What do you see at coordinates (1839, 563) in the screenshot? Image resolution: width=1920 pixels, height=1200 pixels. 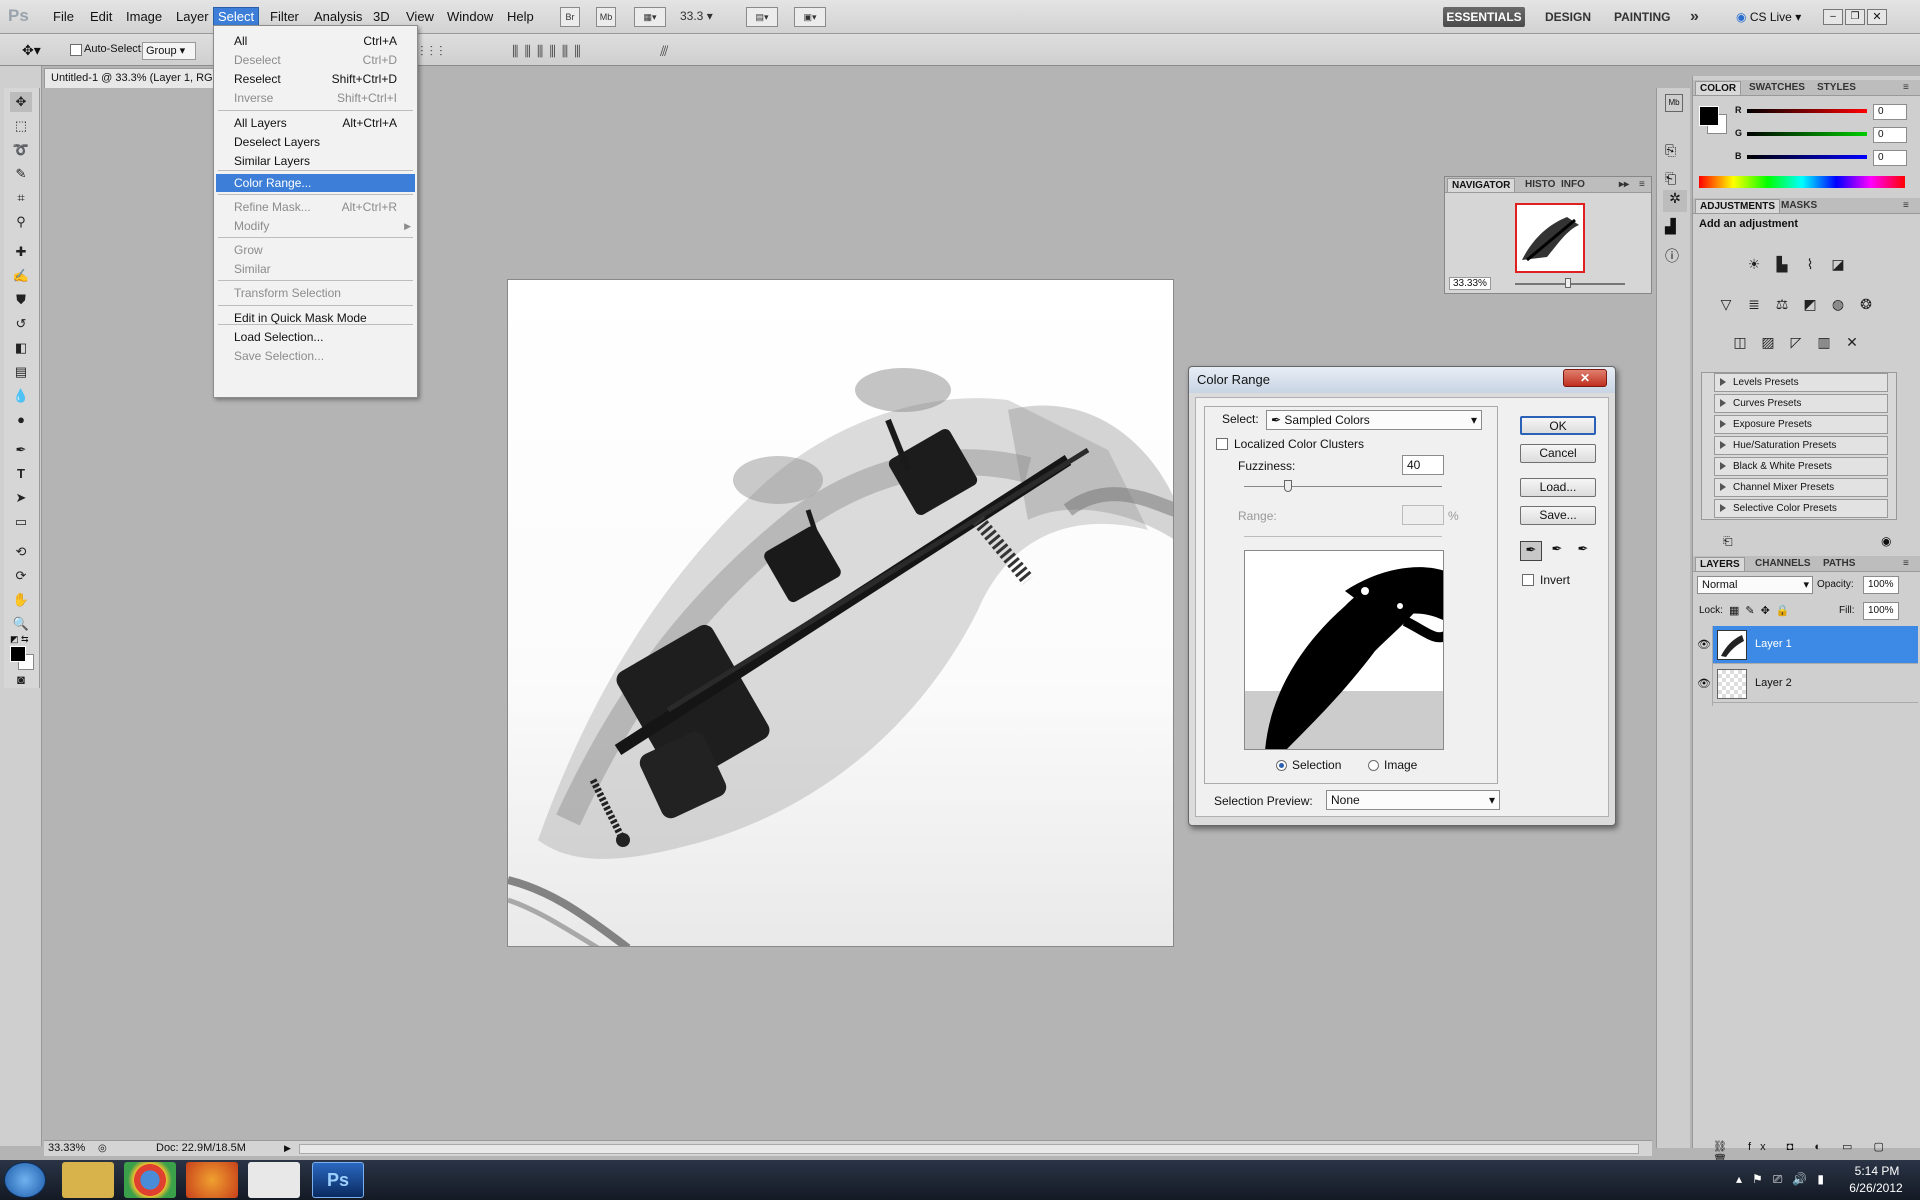 I see `tab-paths: PATHS` at bounding box center [1839, 563].